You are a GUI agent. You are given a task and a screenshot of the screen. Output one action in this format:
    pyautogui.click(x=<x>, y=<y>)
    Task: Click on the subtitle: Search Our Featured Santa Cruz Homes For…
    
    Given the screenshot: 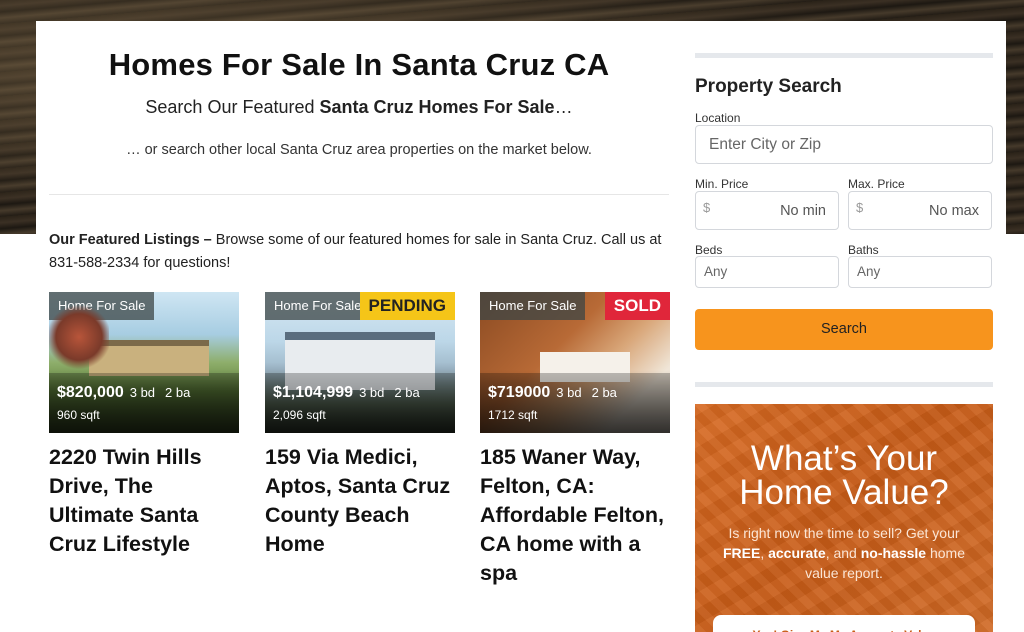 What is the action you would take?
    pyautogui.click(x=359, y=107)
    